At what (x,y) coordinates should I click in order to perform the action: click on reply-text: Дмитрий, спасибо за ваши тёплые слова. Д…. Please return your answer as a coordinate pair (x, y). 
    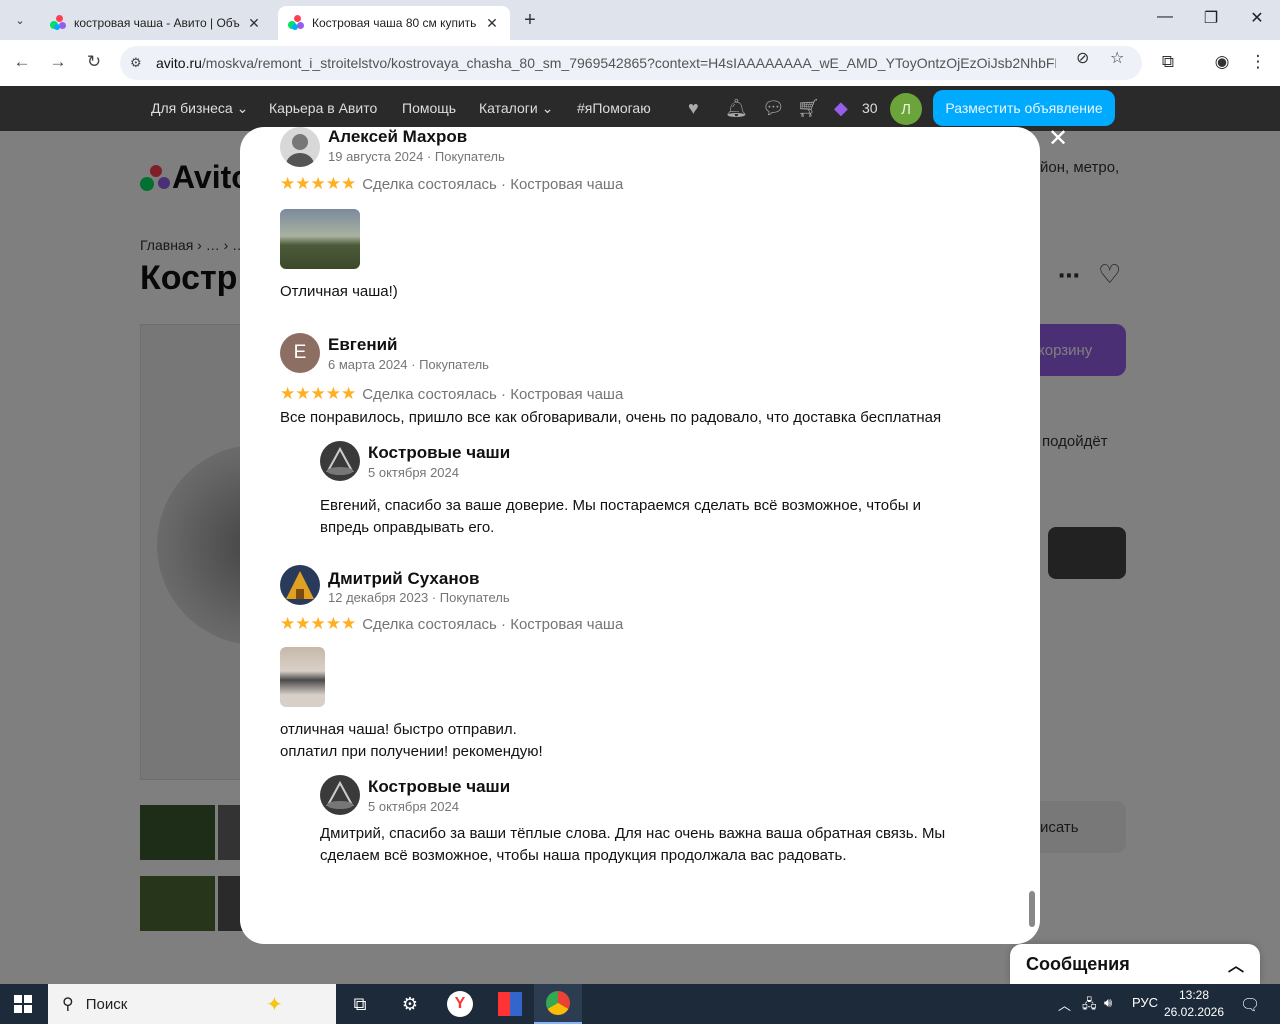
    Looking at the image, I should click on (633, 844).